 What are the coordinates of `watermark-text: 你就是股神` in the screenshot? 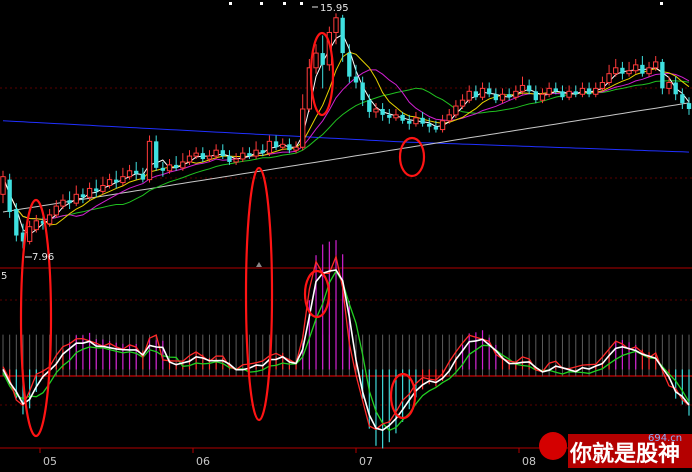 It's located at (624, 454).